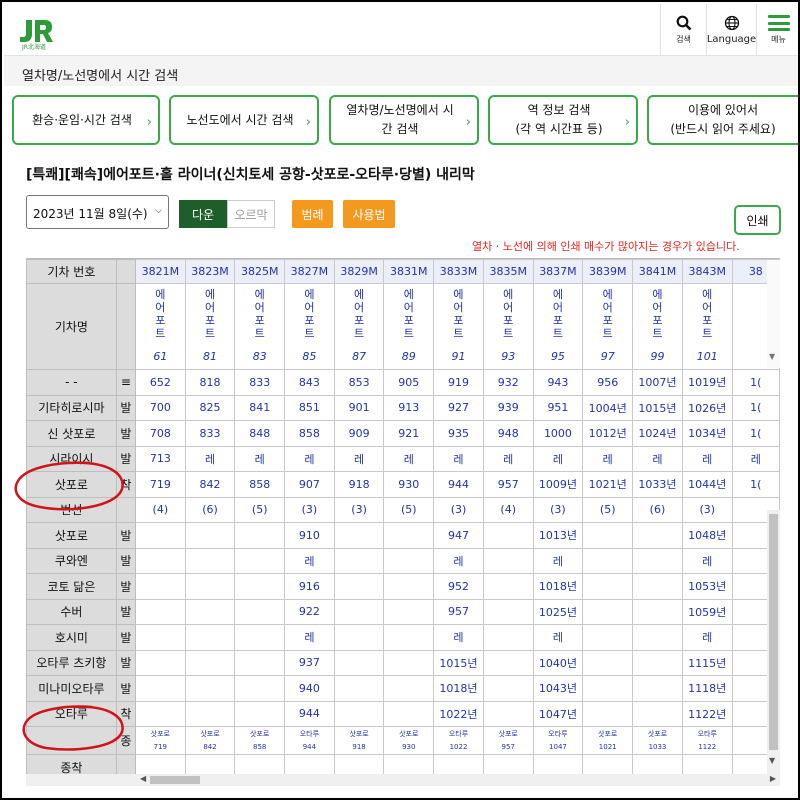  I want to click on train-number: 3827M, so click(309, 271).